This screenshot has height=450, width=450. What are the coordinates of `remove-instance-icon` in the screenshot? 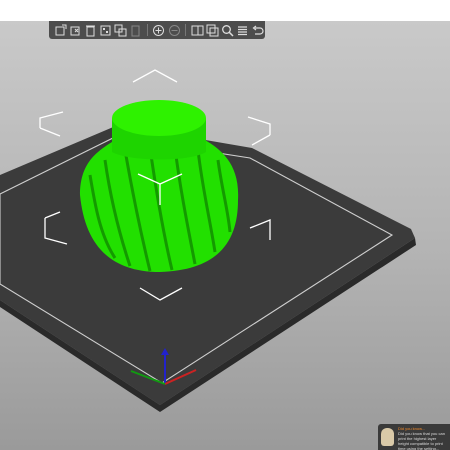 It's located at (174, 30).